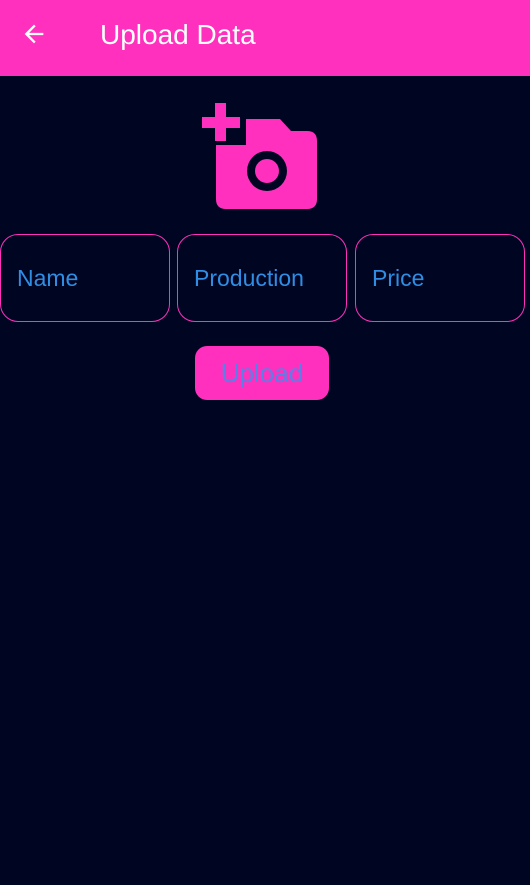 Image resolution: width=530 pixels, height=885 pixels. What do you see at coordinates (265, 38) in the screenshot?
I see `app-bar: Upload Data` at bounding box center [265, 38].